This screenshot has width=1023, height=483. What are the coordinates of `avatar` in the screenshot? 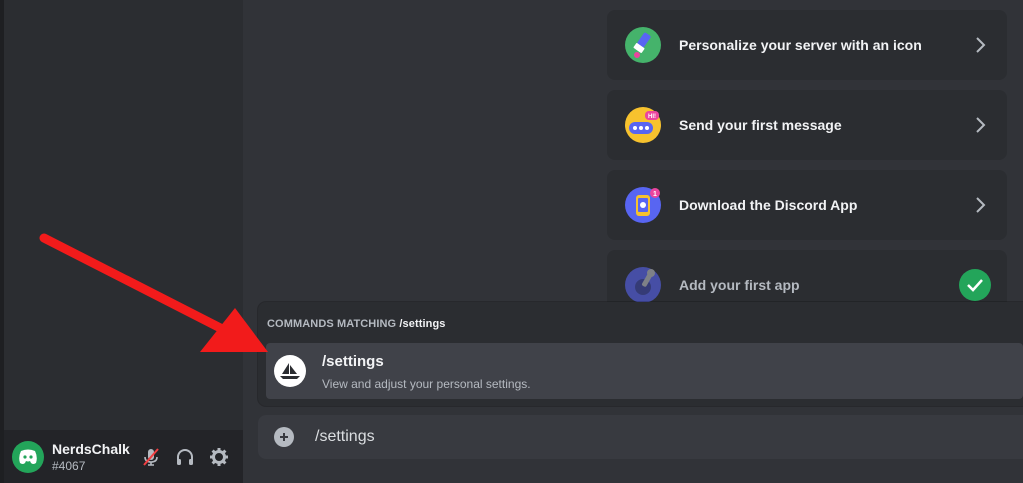 It's located at (28, 456).